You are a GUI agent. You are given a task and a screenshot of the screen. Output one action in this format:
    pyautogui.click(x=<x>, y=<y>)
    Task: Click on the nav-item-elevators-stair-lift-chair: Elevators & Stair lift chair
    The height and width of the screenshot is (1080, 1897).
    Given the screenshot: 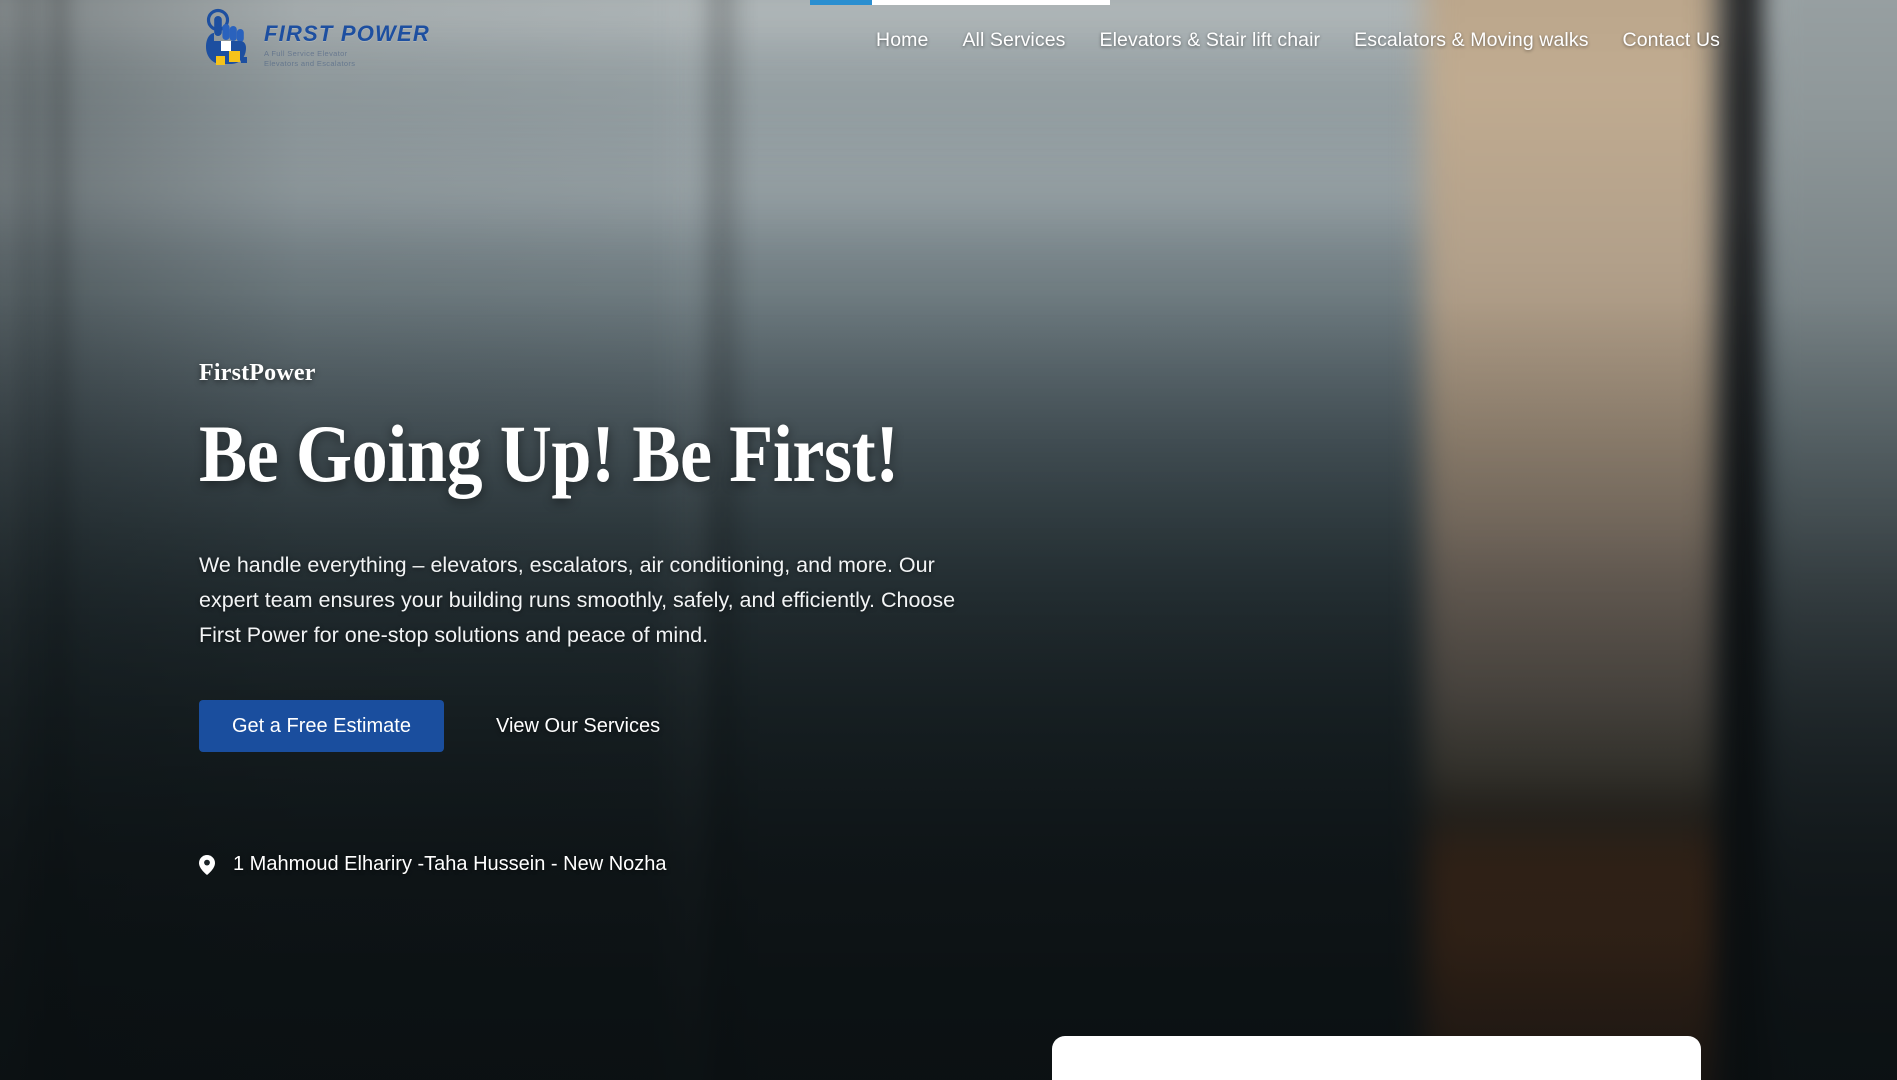 What is the action you would take?
    pyautogui.click(x=1210, y=40)
    